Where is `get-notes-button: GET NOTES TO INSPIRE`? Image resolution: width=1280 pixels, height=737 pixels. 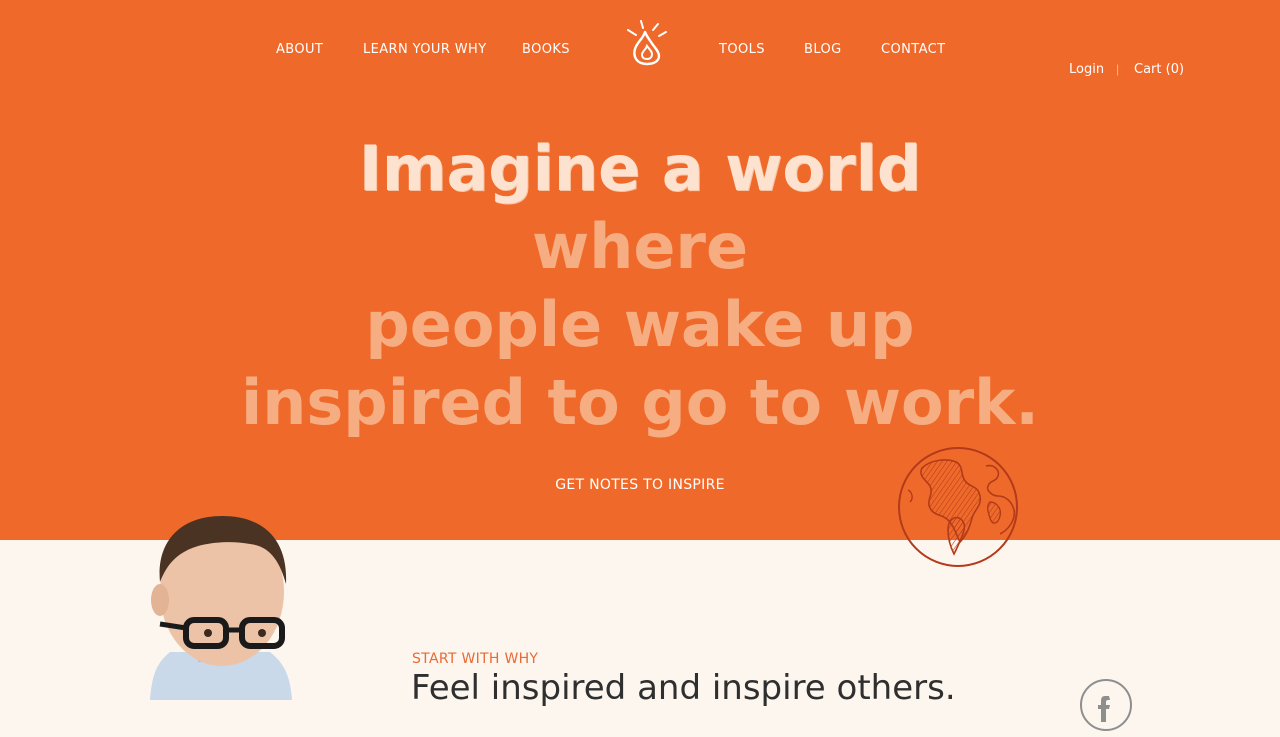
get-notes-button: GET NOTES TO INSPIRE is located at coordinates (640, 485).